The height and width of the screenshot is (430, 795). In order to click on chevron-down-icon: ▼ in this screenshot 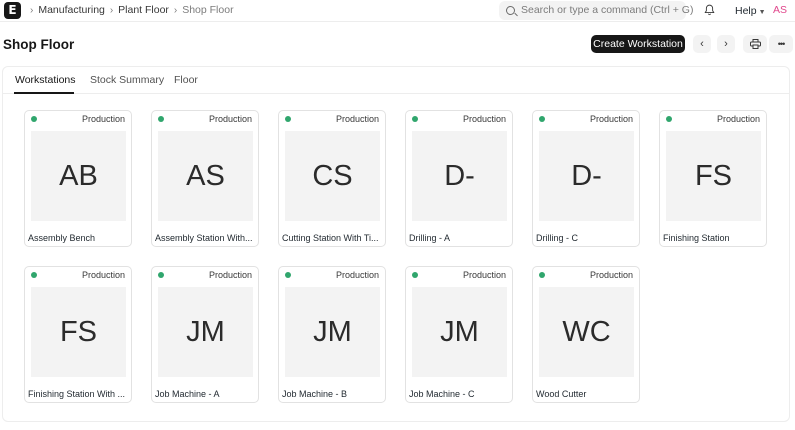, I will do `click(762, 12)`.